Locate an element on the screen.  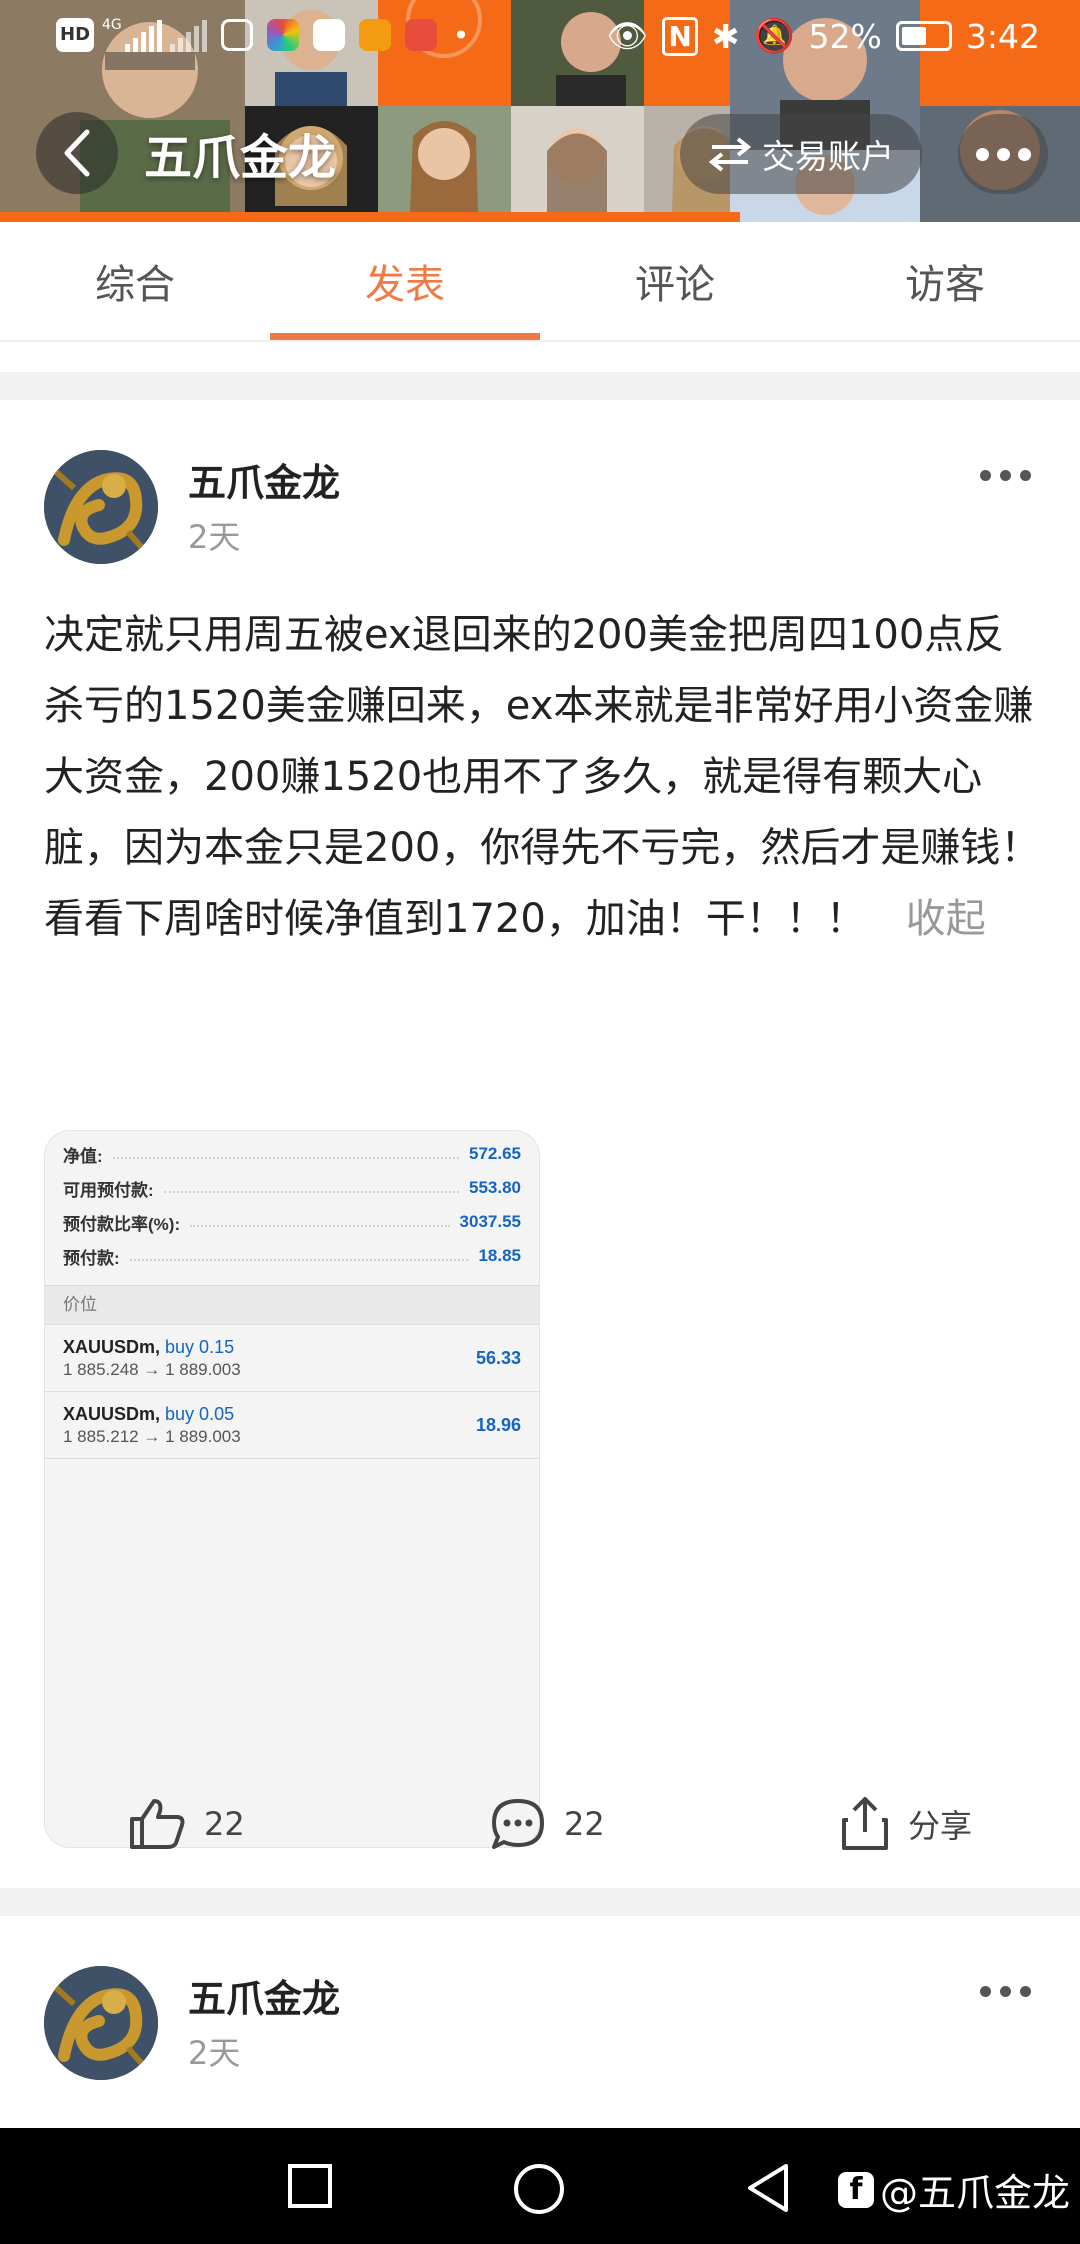
back-button is located at coordinates (77, 153).